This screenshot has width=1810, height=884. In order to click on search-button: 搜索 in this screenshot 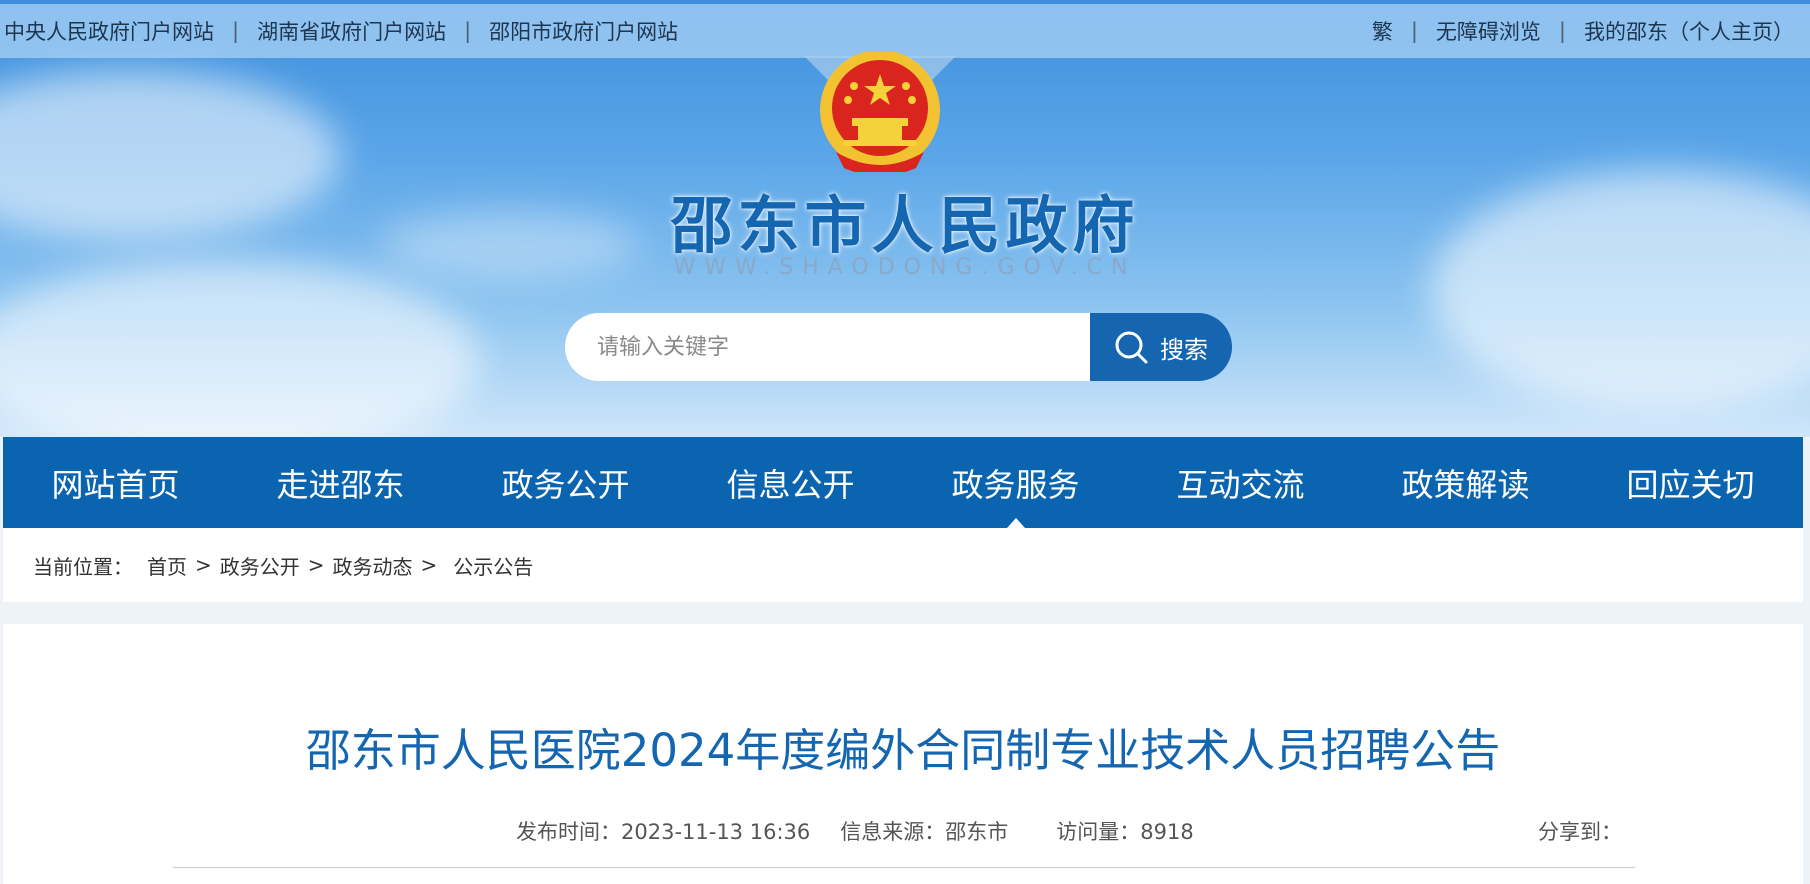, I will do `click(1161, 347)`.